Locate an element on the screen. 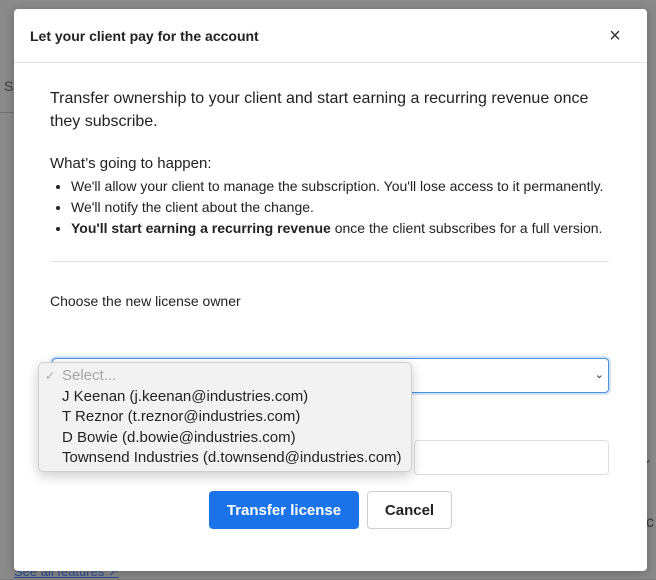 This screenshot has width=656, height=580. chevron-down-icon: ⌄ is located at coordinates (599, 375).